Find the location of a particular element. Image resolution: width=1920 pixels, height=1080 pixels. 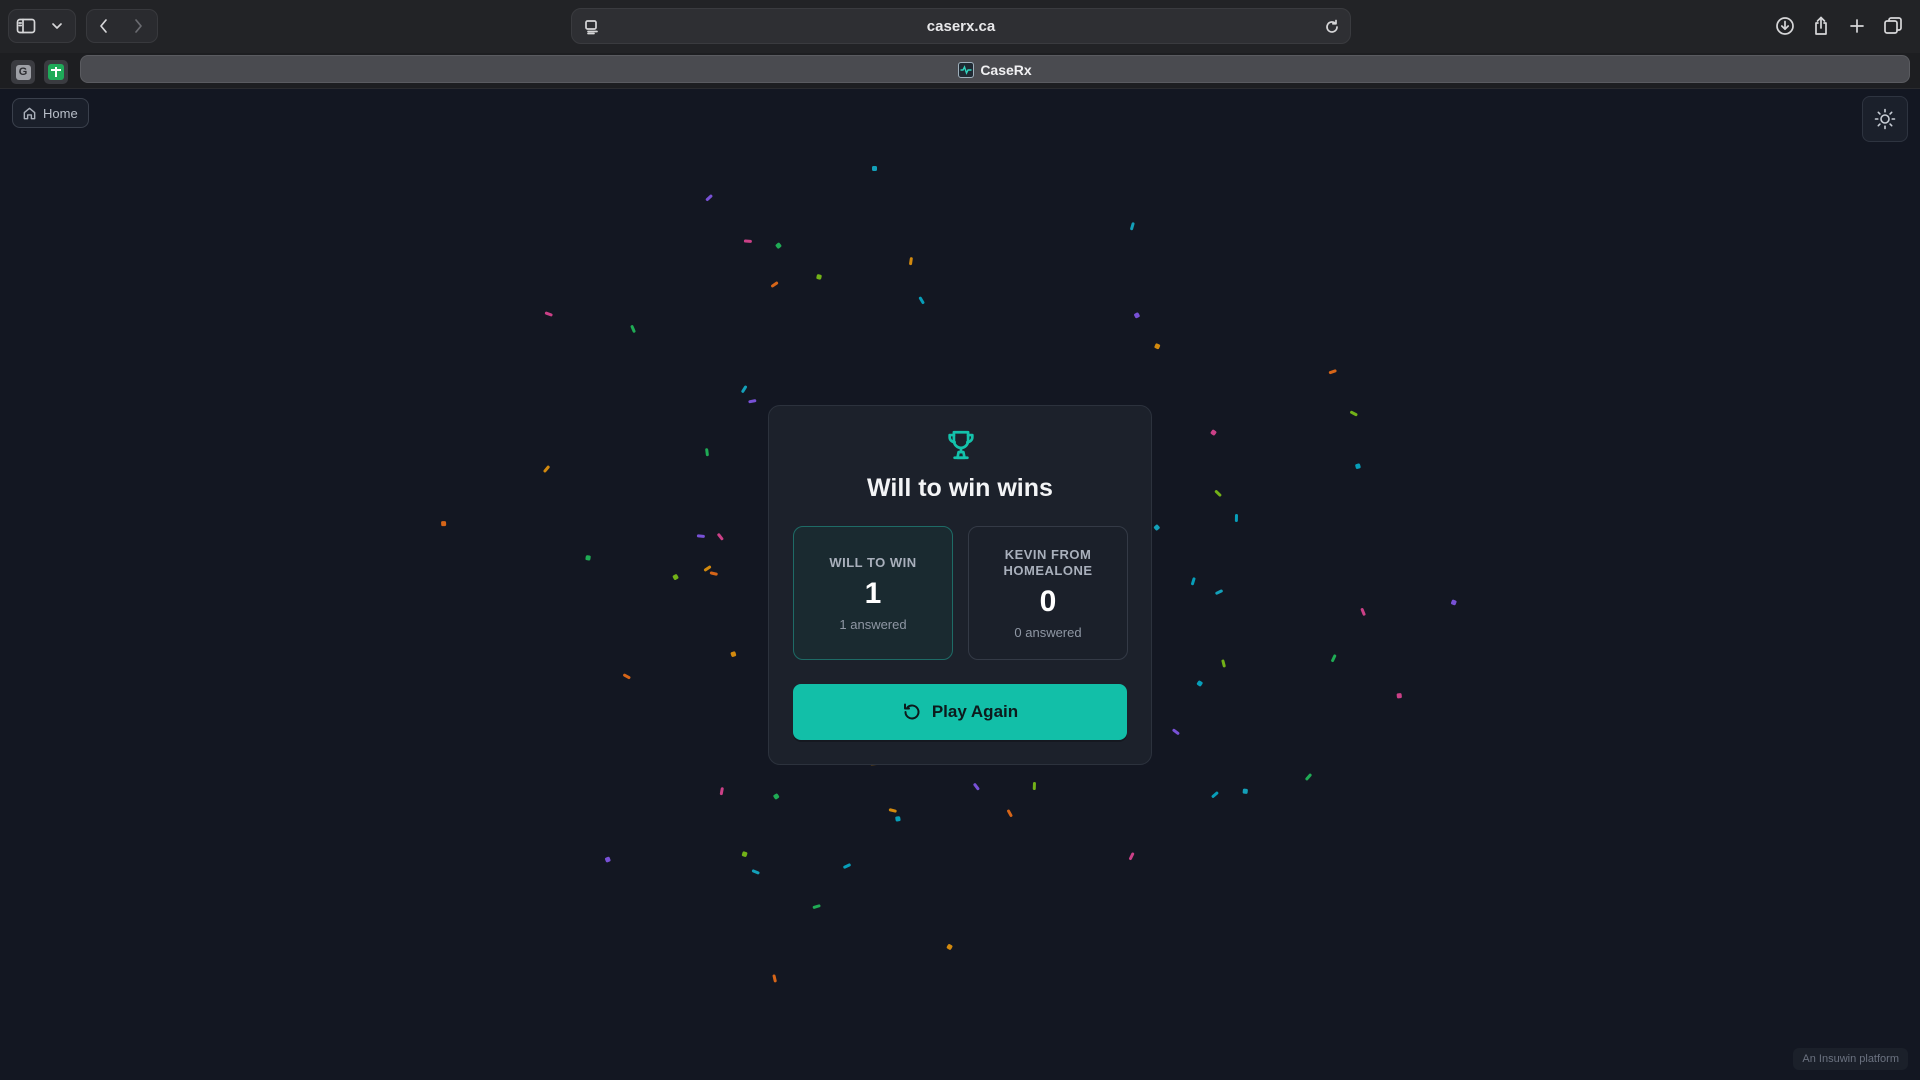

home-button: Home is located at coordinates (50, 113).